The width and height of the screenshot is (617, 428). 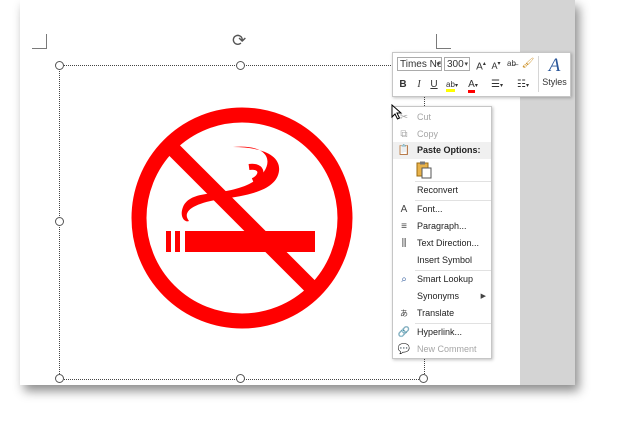 I want to click on search-icon: ⌕, so click(x=404, y=279).